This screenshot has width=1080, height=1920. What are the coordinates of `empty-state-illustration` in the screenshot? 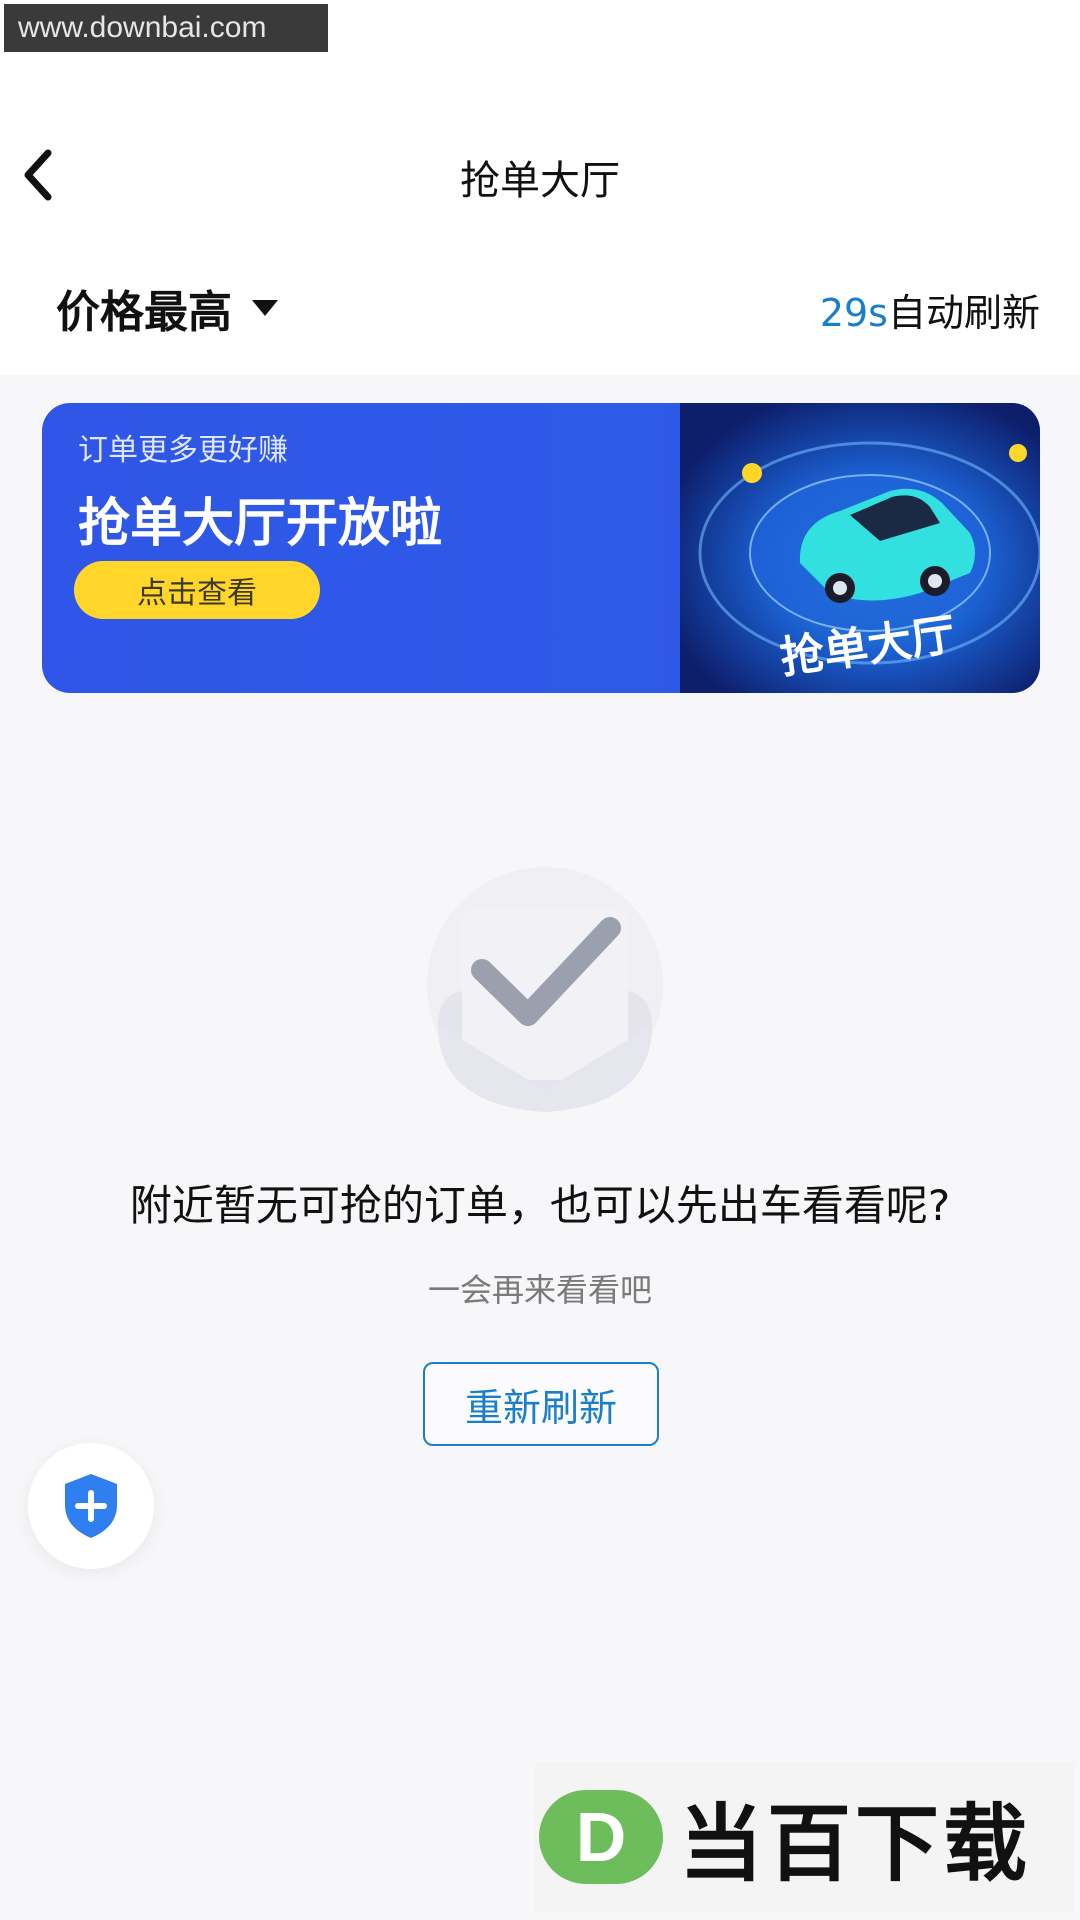 It's located at (545, 985).